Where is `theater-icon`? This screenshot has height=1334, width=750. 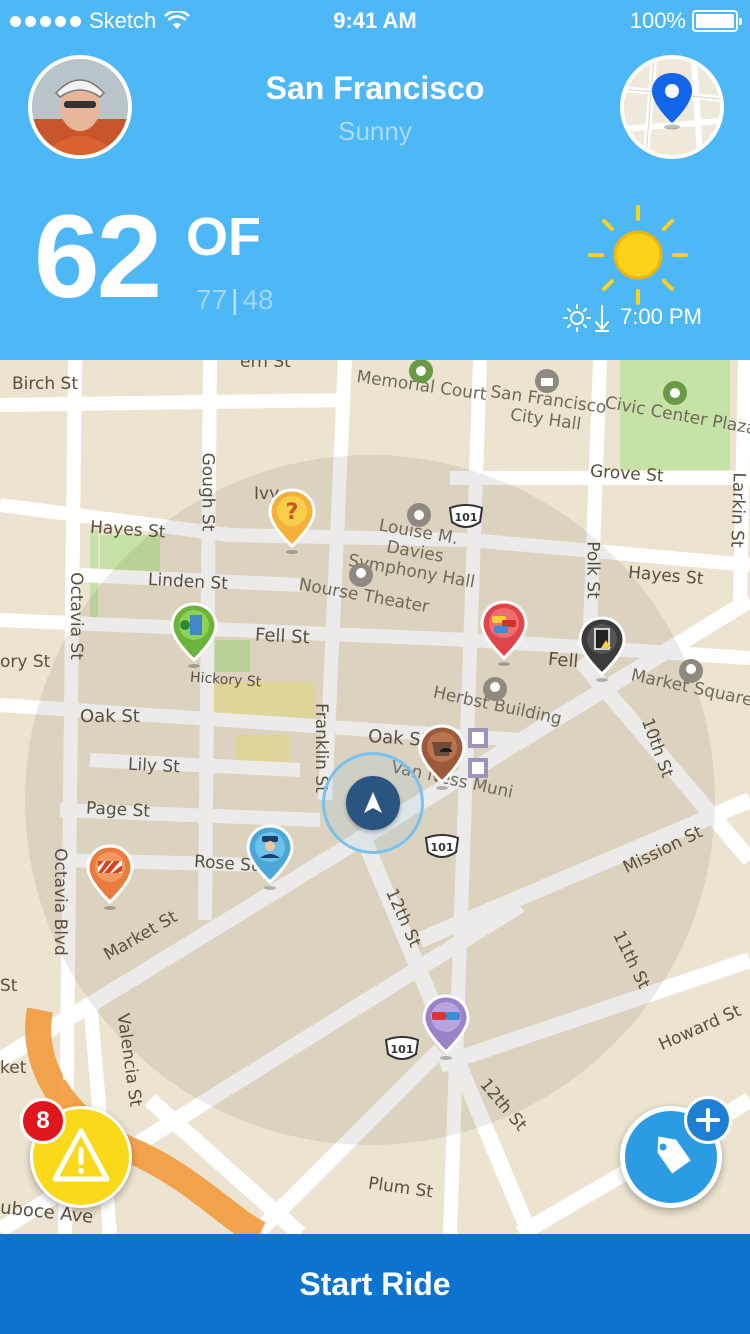 theater-icon is located at coordinates (419, 515).